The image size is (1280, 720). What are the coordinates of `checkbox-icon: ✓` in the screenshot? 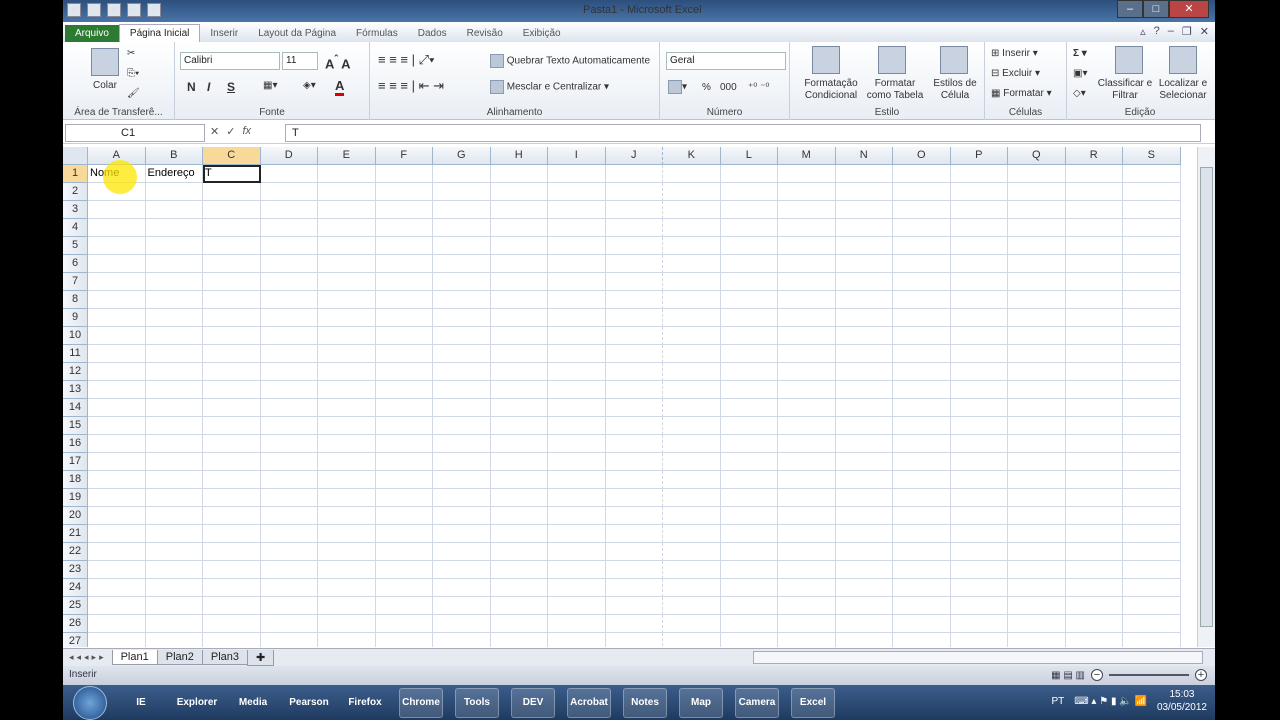 It's located at (134, 10).